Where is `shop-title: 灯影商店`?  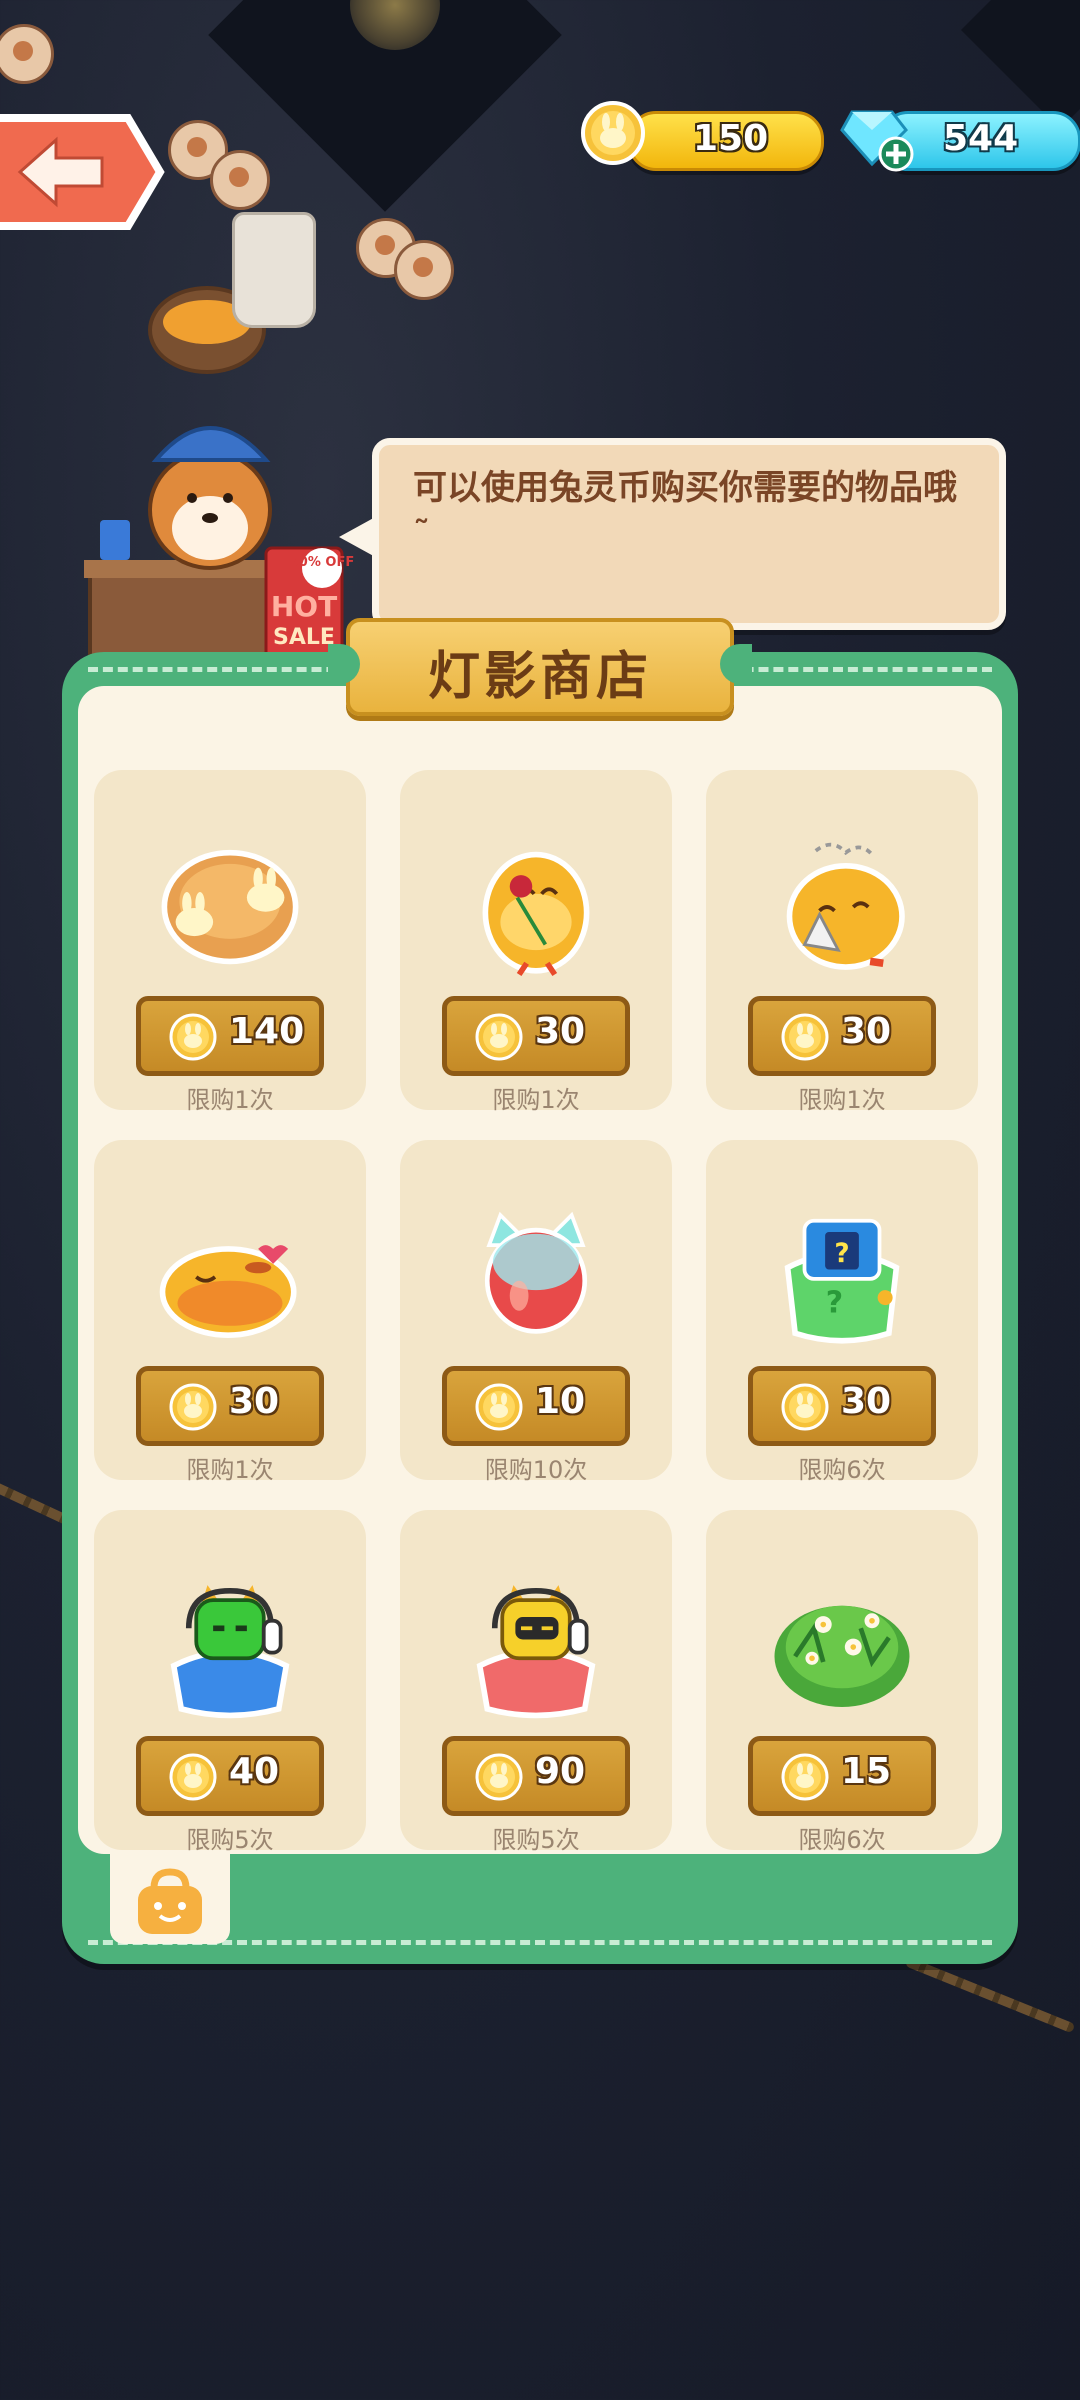 shop-title: 灯影商店 is located at coordinates (539, 677).